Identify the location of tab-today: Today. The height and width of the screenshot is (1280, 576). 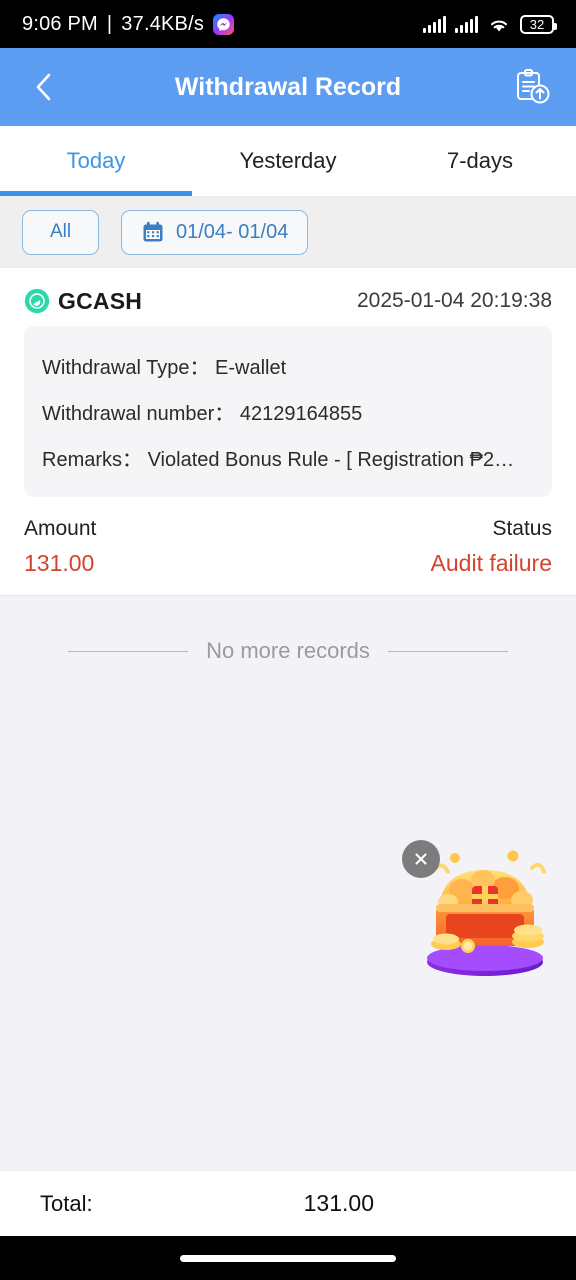
(96, 161).